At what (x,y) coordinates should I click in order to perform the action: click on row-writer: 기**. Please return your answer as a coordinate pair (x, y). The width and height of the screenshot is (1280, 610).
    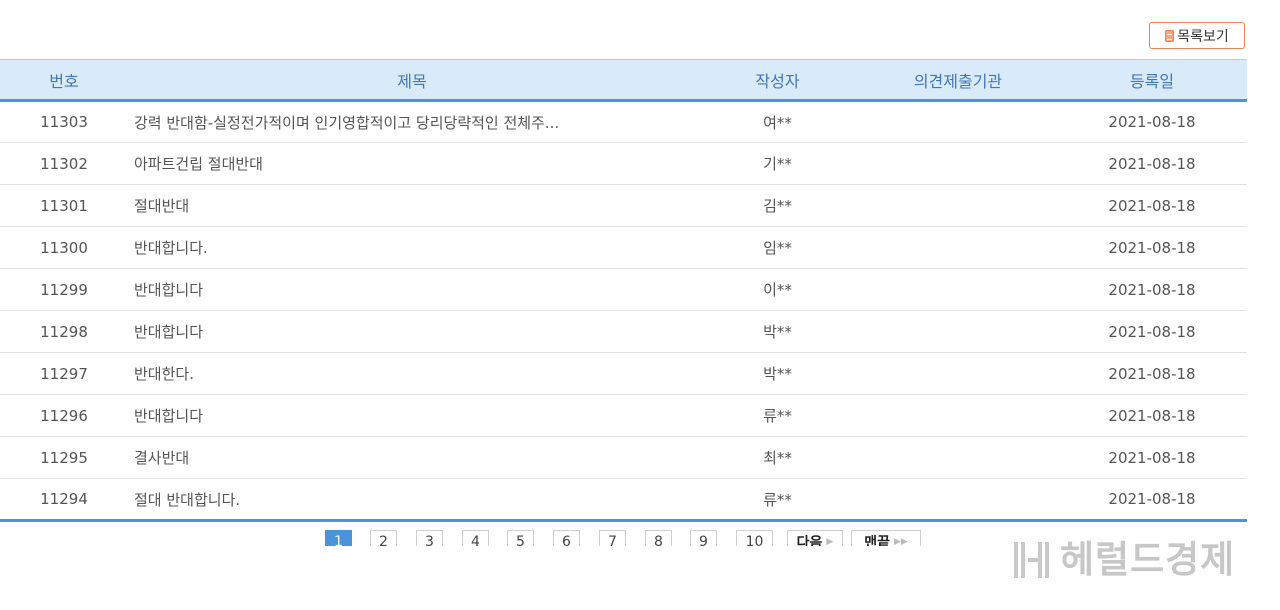
    Looking at the image, I should click on (777, 163).